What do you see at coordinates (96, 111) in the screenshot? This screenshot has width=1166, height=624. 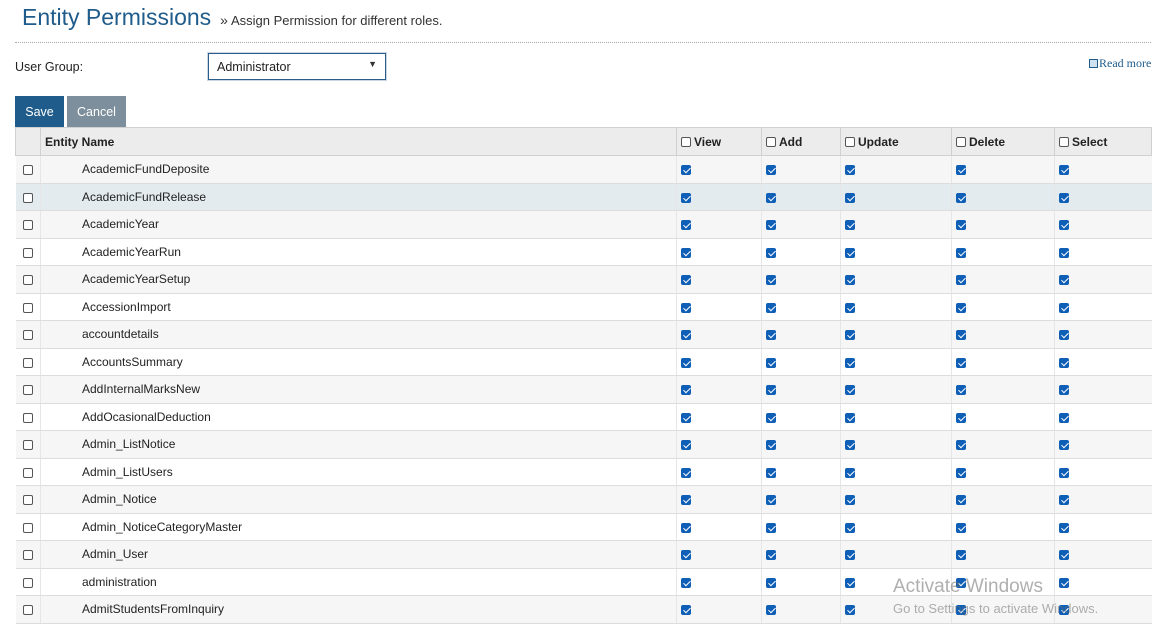 I see `cancel-button: Cancel` at bounding box center [96, 111].